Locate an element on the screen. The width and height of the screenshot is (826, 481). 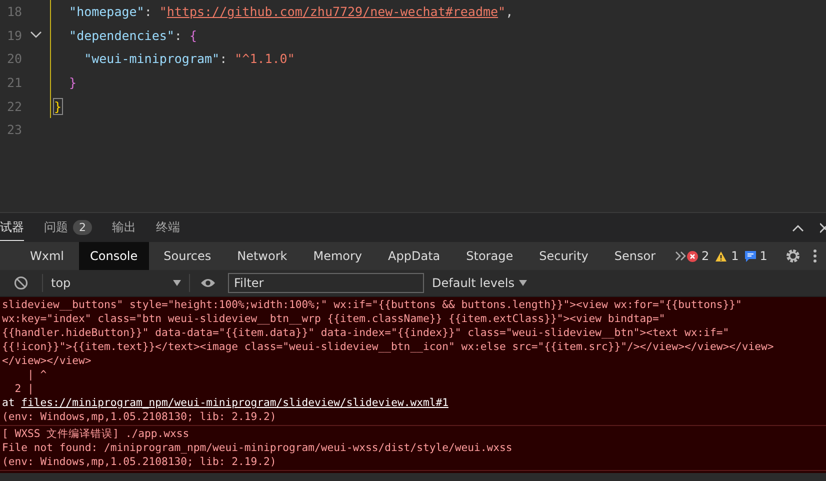
devtools-tab: Storage is located at coordinates (489, 256).